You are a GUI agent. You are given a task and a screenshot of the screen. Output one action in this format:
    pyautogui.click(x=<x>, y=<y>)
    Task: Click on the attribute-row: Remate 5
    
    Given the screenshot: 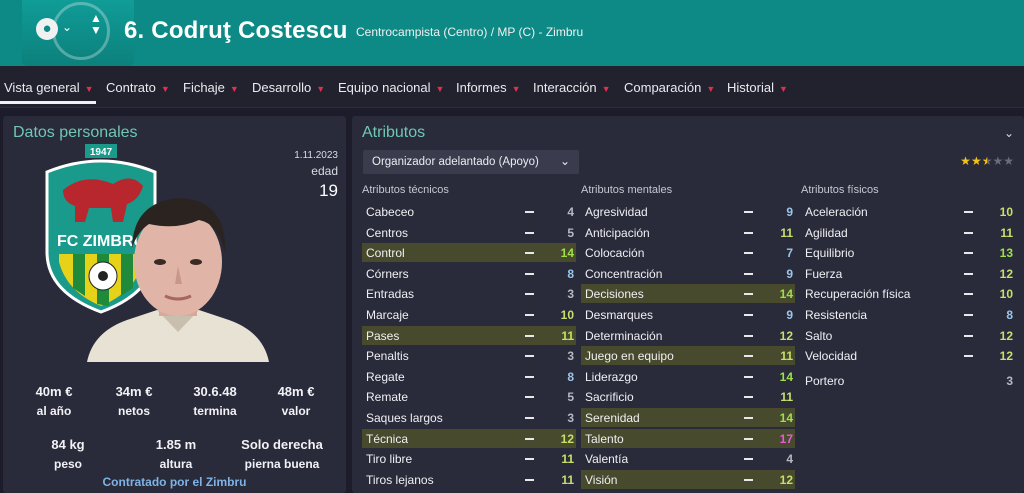 What is the action you would take?
    pyautogui.click(x=469, y=396)
    